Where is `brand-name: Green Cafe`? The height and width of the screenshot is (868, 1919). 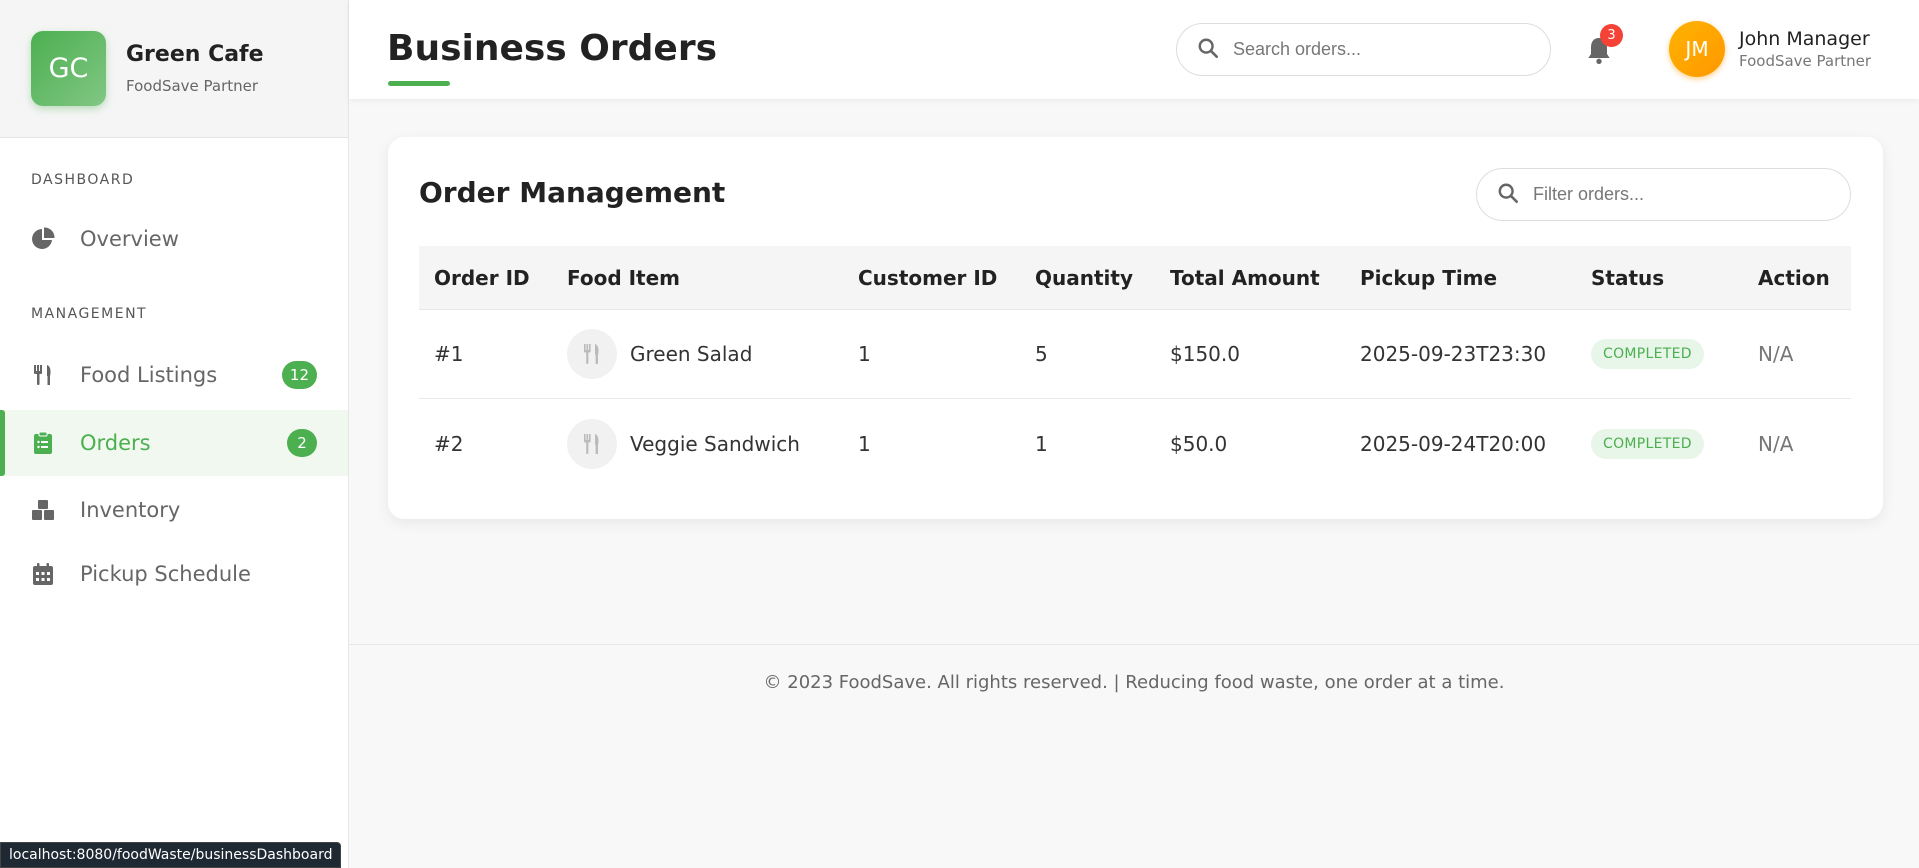 brand-name: Green Cafe is located at coordinates (195, 54).